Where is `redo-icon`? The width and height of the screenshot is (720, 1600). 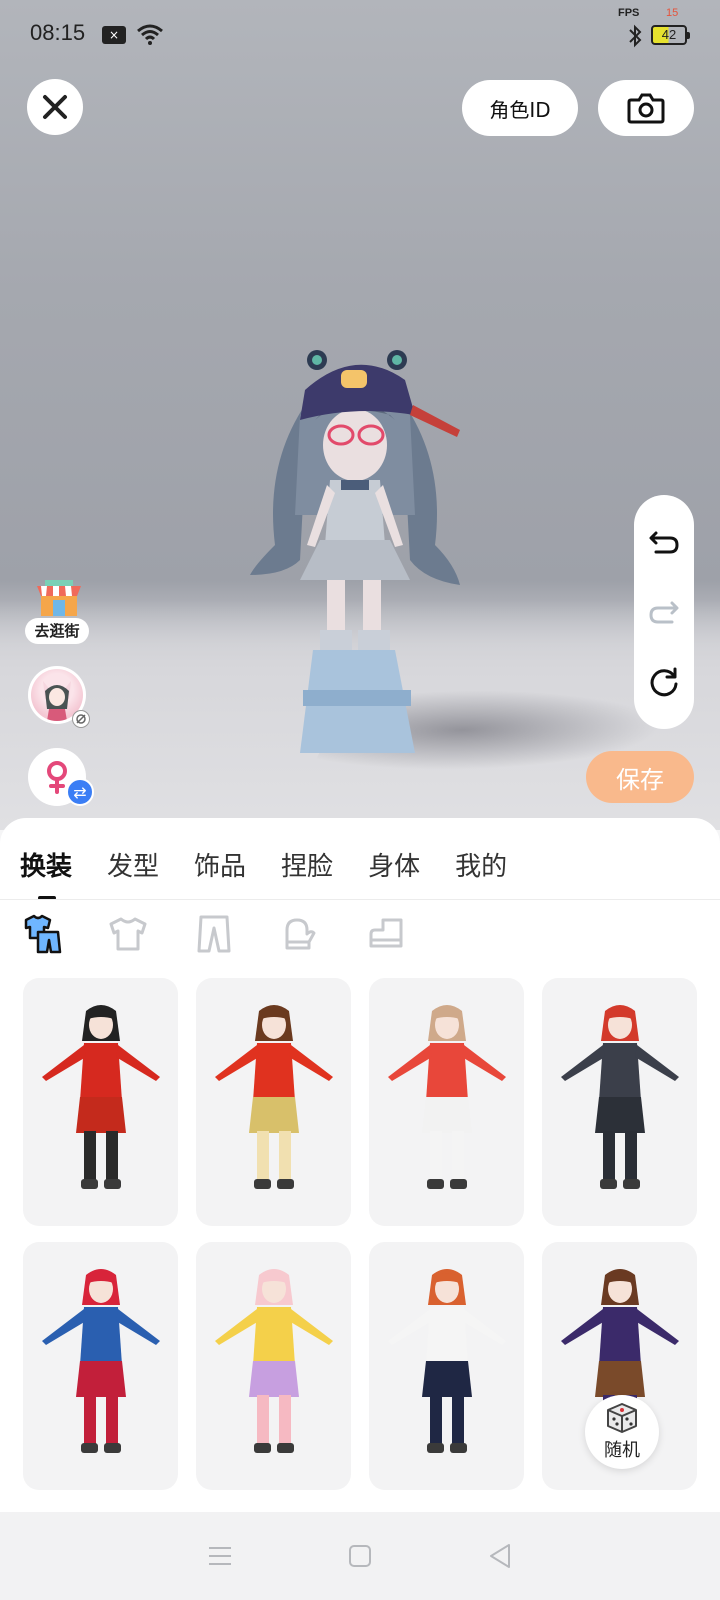
redo-icon is located at coordinates (664, 612).